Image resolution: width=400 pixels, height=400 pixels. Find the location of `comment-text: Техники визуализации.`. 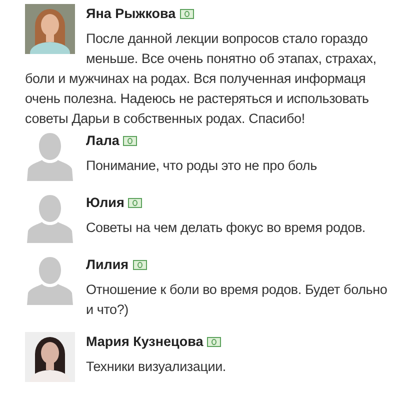

comment-text: Техники визуализации. is located at coordinates (156, 367).